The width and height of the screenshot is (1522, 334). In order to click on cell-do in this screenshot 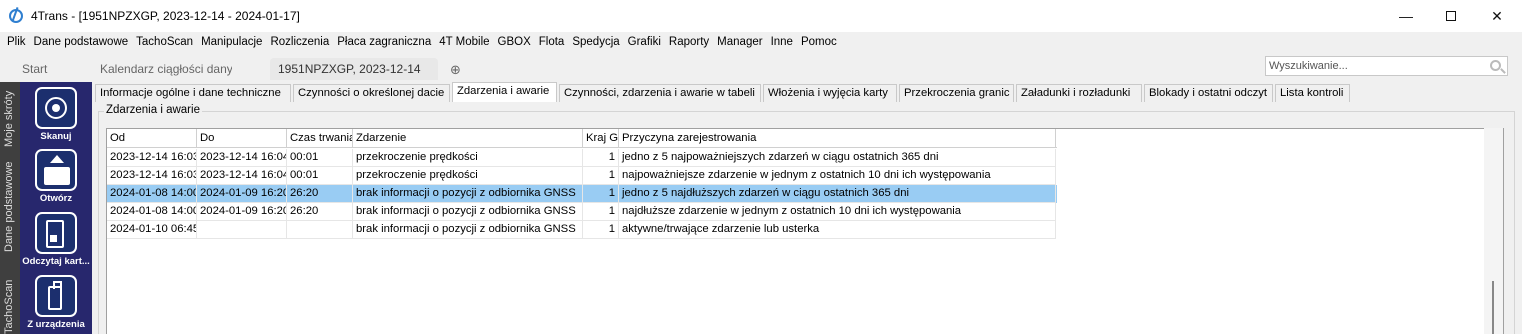, I will do `click(242, 230)`.